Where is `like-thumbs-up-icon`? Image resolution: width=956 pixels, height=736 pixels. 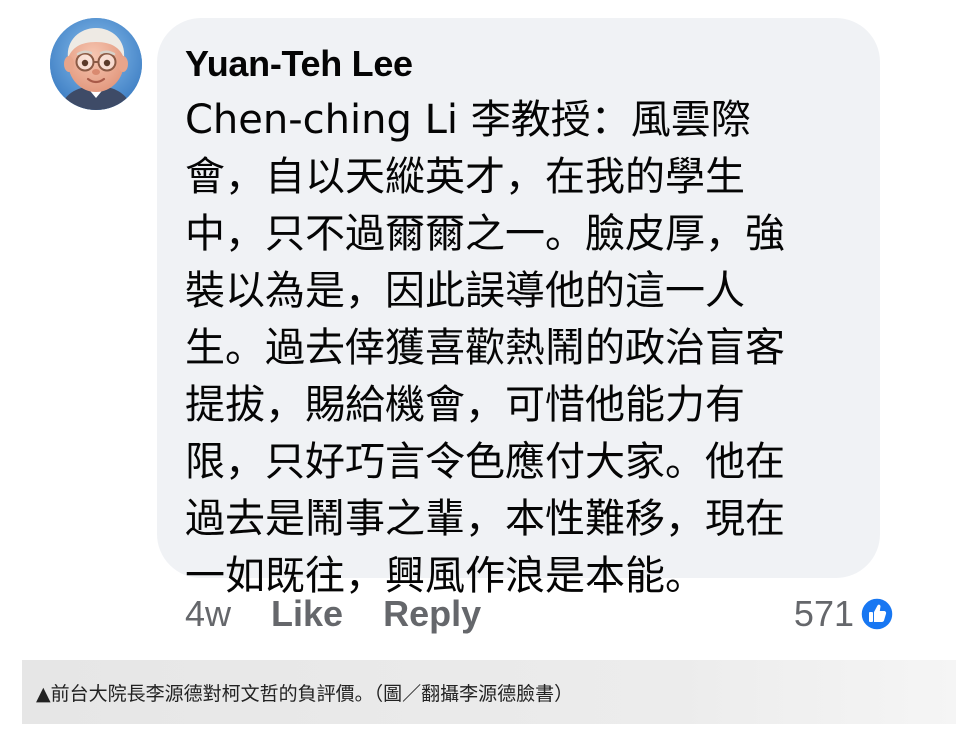
like-thumbs-up-icon is located at coordinates (877, 614).